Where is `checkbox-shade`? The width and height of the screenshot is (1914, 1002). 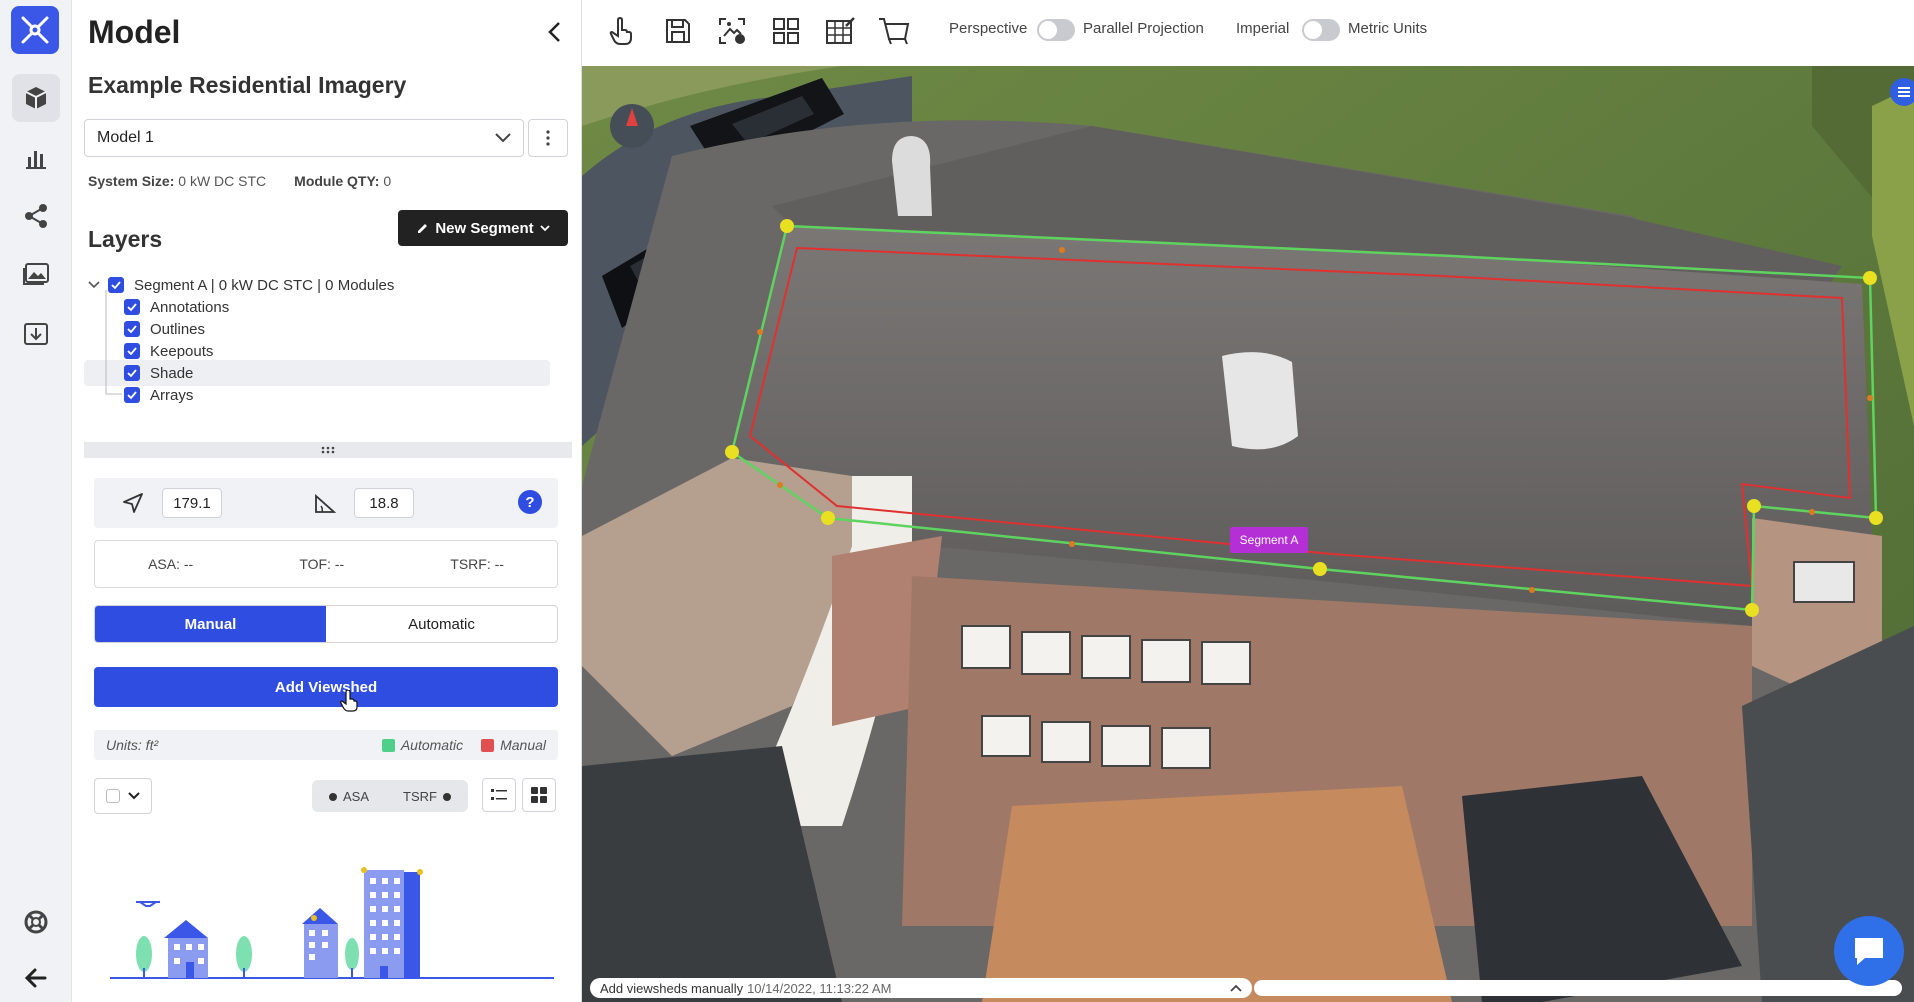
checkbox-shade is located at coordinates (132, 373).